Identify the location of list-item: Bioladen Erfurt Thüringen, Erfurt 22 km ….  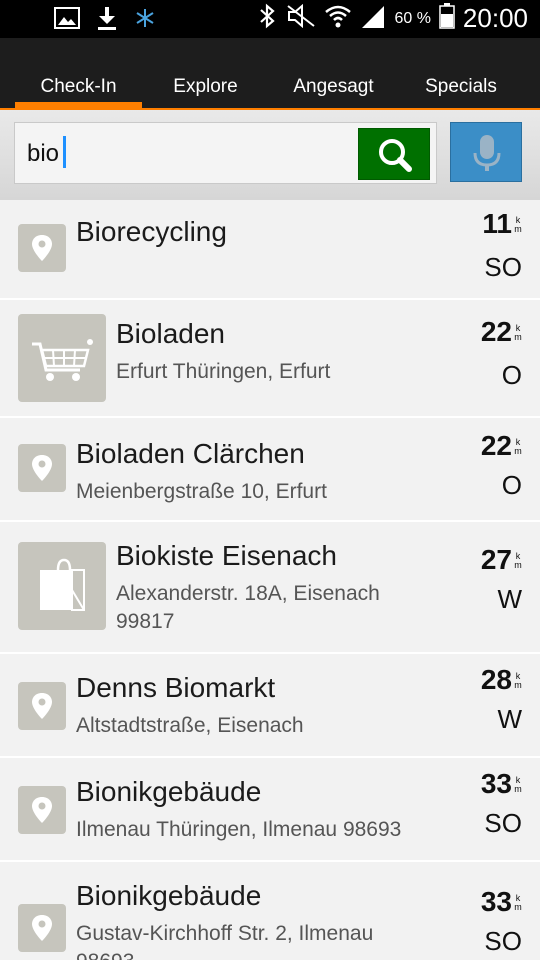
(270, 359).